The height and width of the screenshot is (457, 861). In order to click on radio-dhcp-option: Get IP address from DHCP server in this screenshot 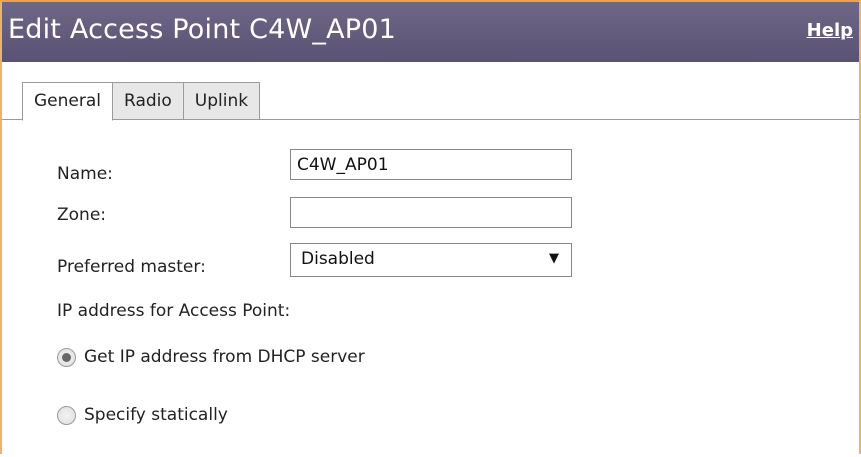, I will do `click(211, 357)`.